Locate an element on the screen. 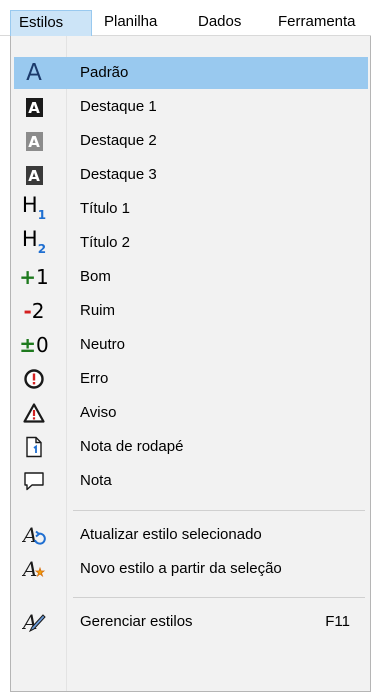 The image size is (371, 692). menu-item-label: Neutro is located at coordinates (103, 344).